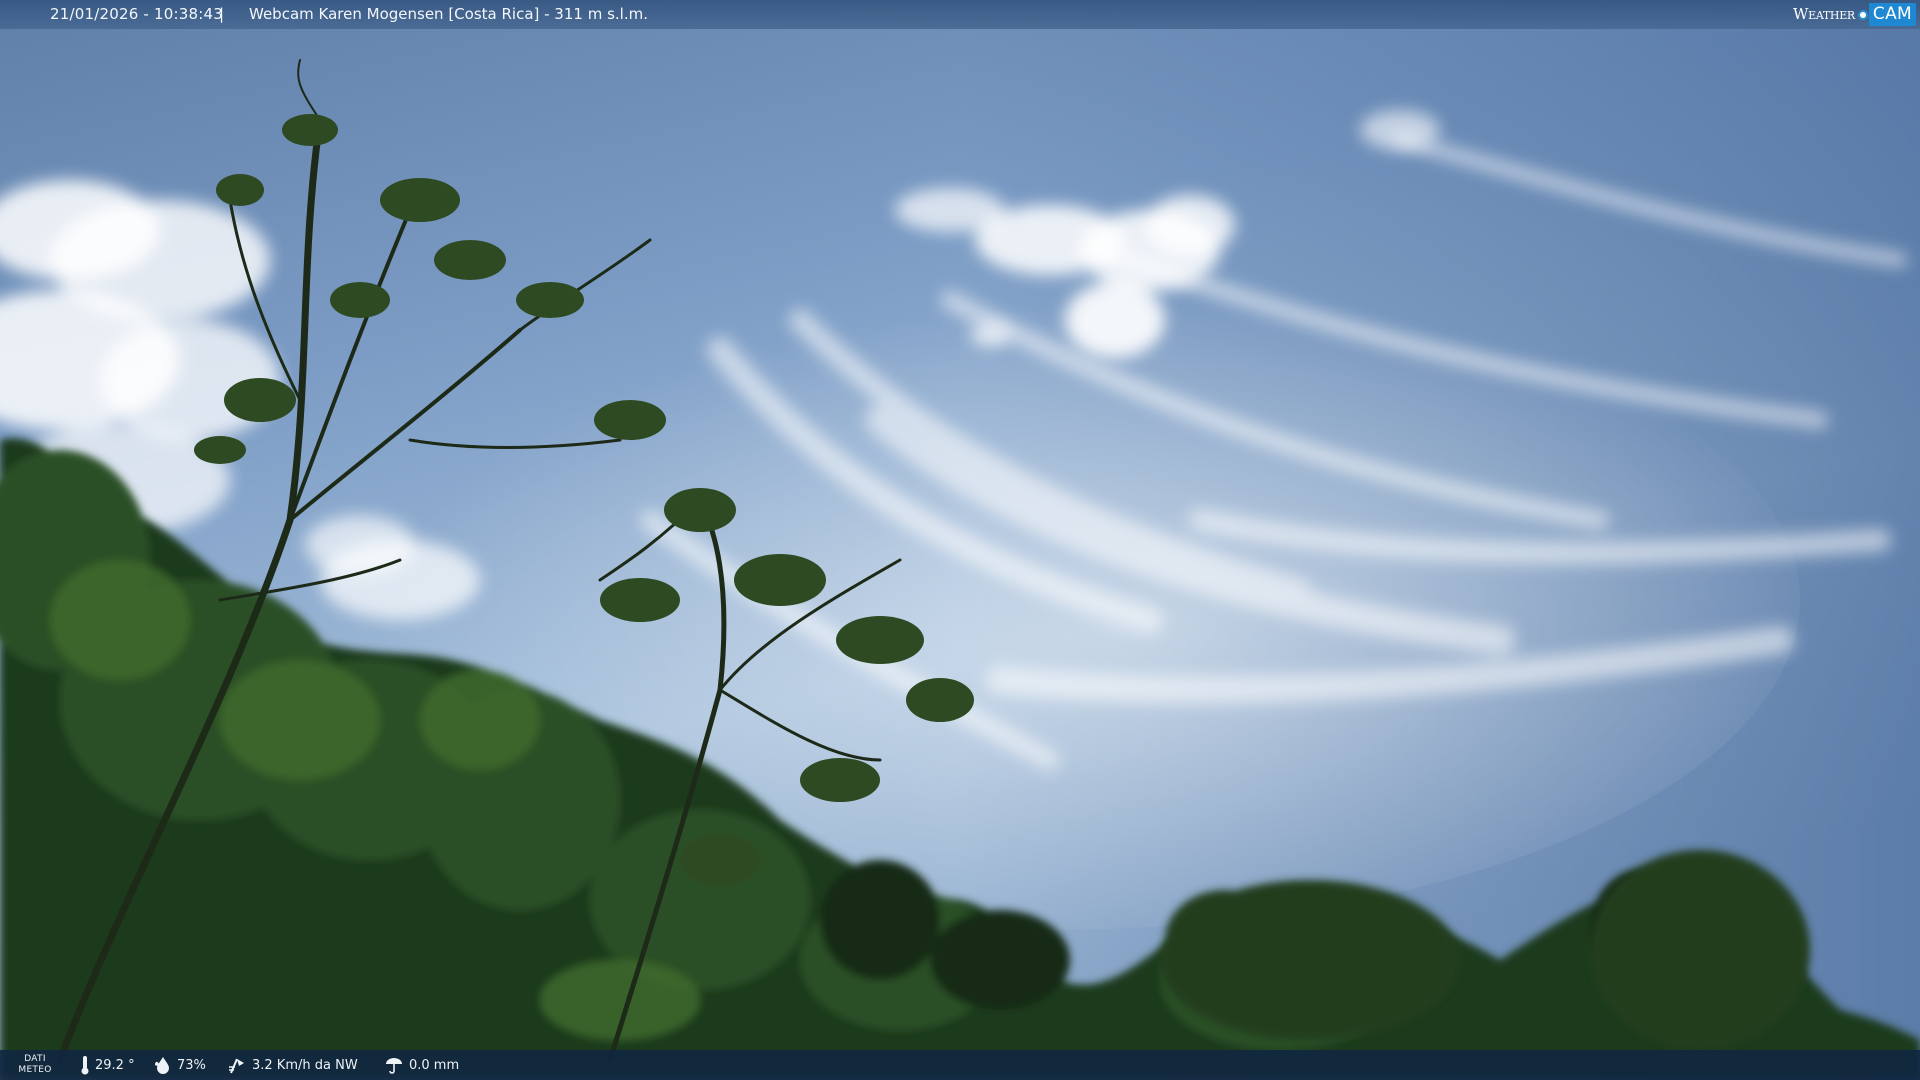 The width and height of the screenshot is (1920, 1080). Describe the element at coordinates (394, 1066) in the screenshot. I see `rain-icon` at that location.